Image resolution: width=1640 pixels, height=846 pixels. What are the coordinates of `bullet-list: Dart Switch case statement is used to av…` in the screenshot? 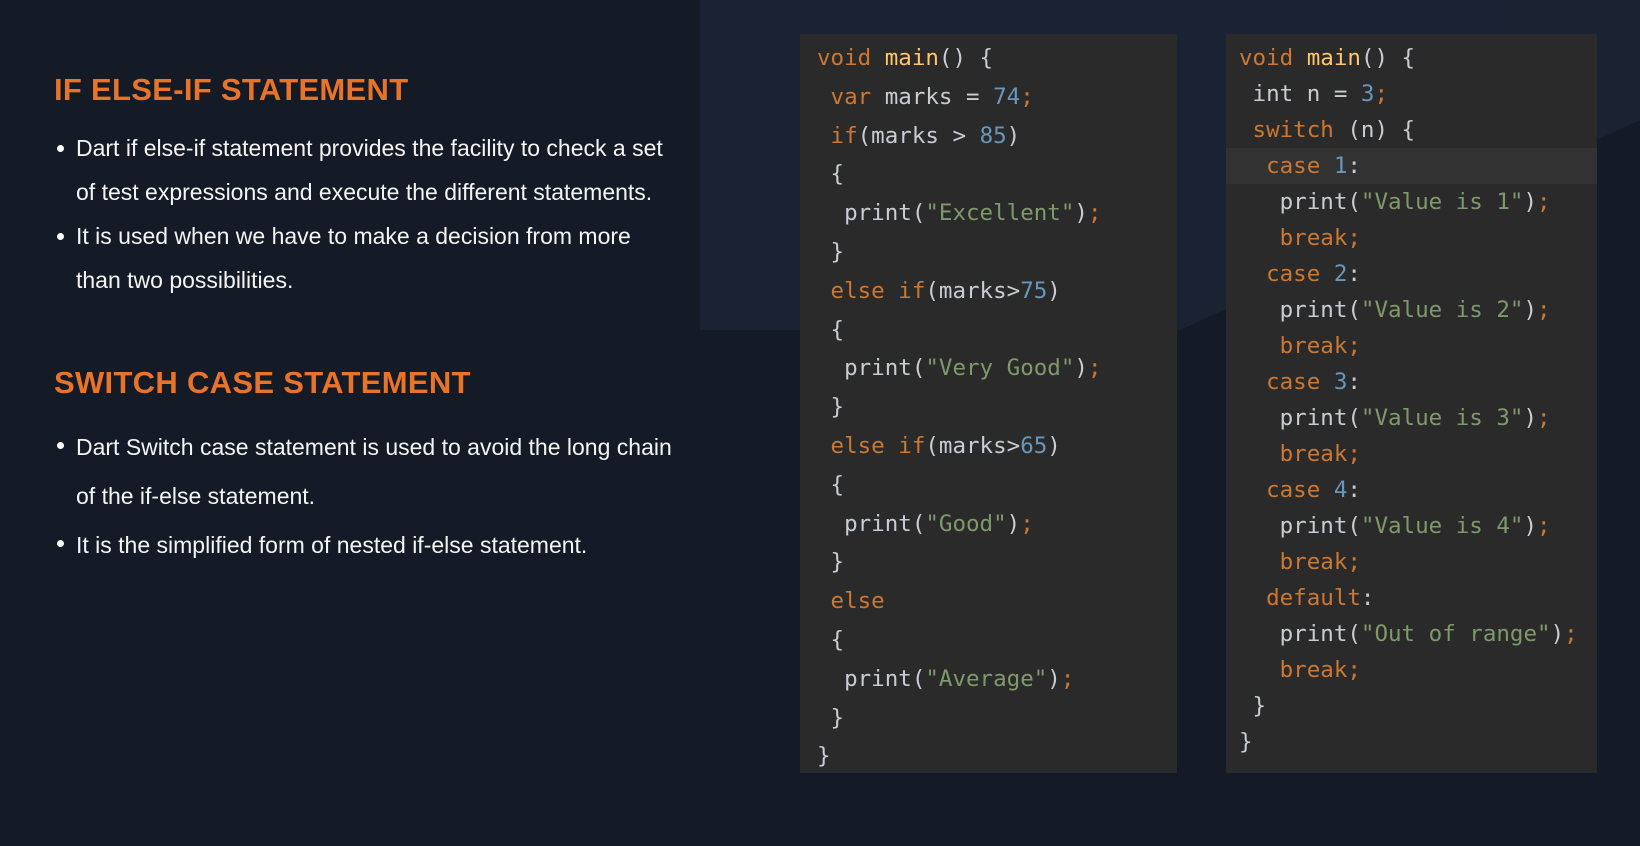 It's located at (404, 496).